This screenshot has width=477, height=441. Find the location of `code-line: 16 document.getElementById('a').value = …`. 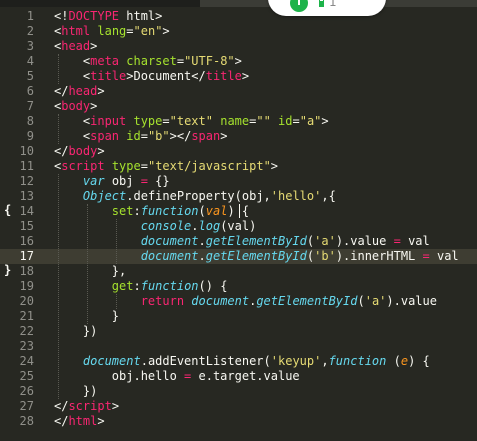

code-line: 16 document.getElementById('a').value = … is located at coordinates (238, 241).